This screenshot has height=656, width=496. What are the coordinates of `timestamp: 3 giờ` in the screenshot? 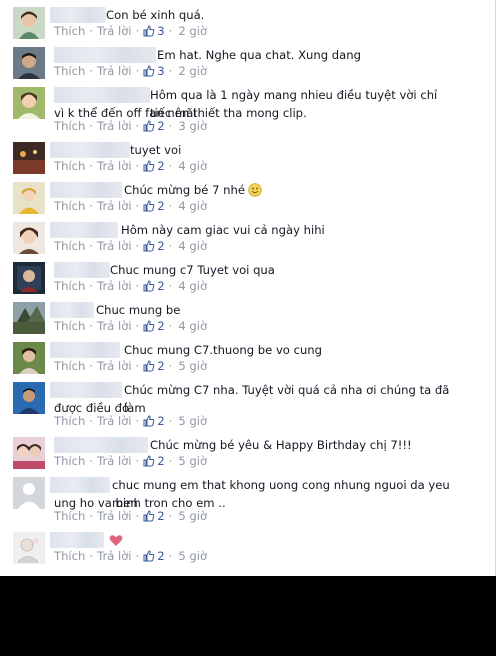 It's located at (192, 126).